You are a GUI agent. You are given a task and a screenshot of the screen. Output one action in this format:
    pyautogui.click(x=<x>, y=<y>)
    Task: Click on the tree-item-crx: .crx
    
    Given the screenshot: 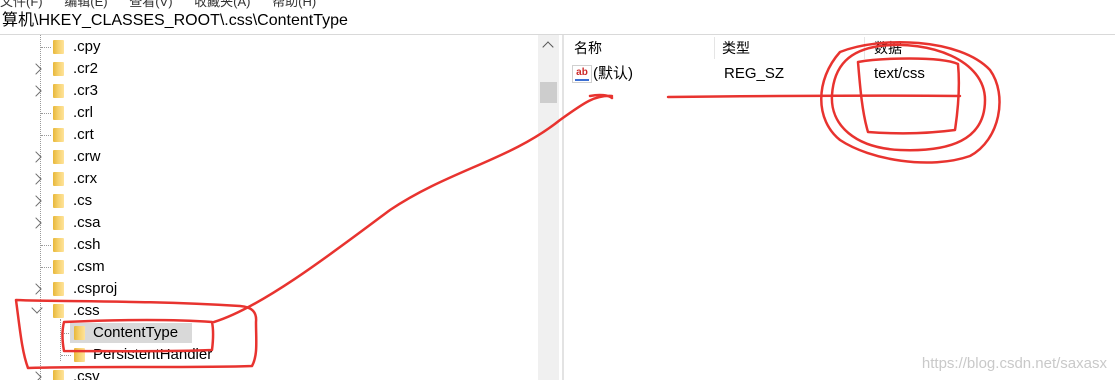 What is the action you would take?
    pyautogui.click(x=270, y=179)
    